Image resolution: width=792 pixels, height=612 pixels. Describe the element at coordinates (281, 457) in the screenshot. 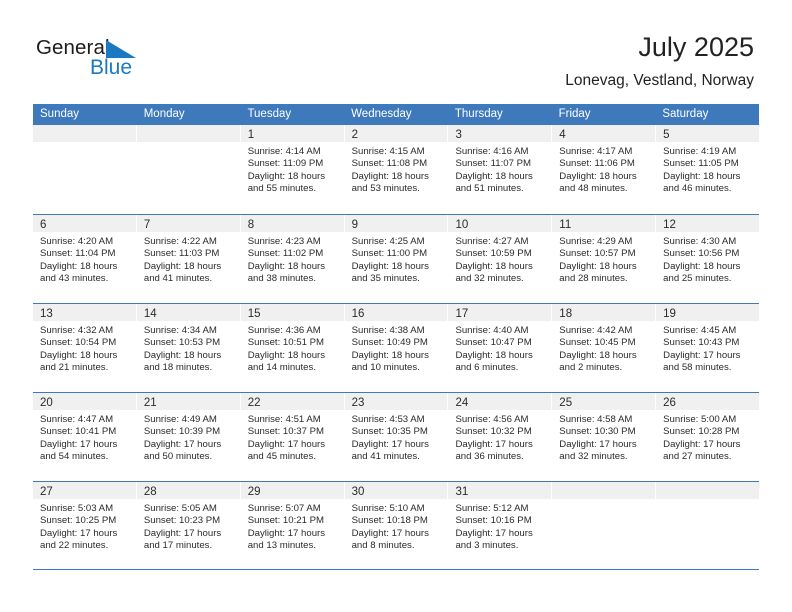

I see `day-info-line: and 45 minutes.` at that location.